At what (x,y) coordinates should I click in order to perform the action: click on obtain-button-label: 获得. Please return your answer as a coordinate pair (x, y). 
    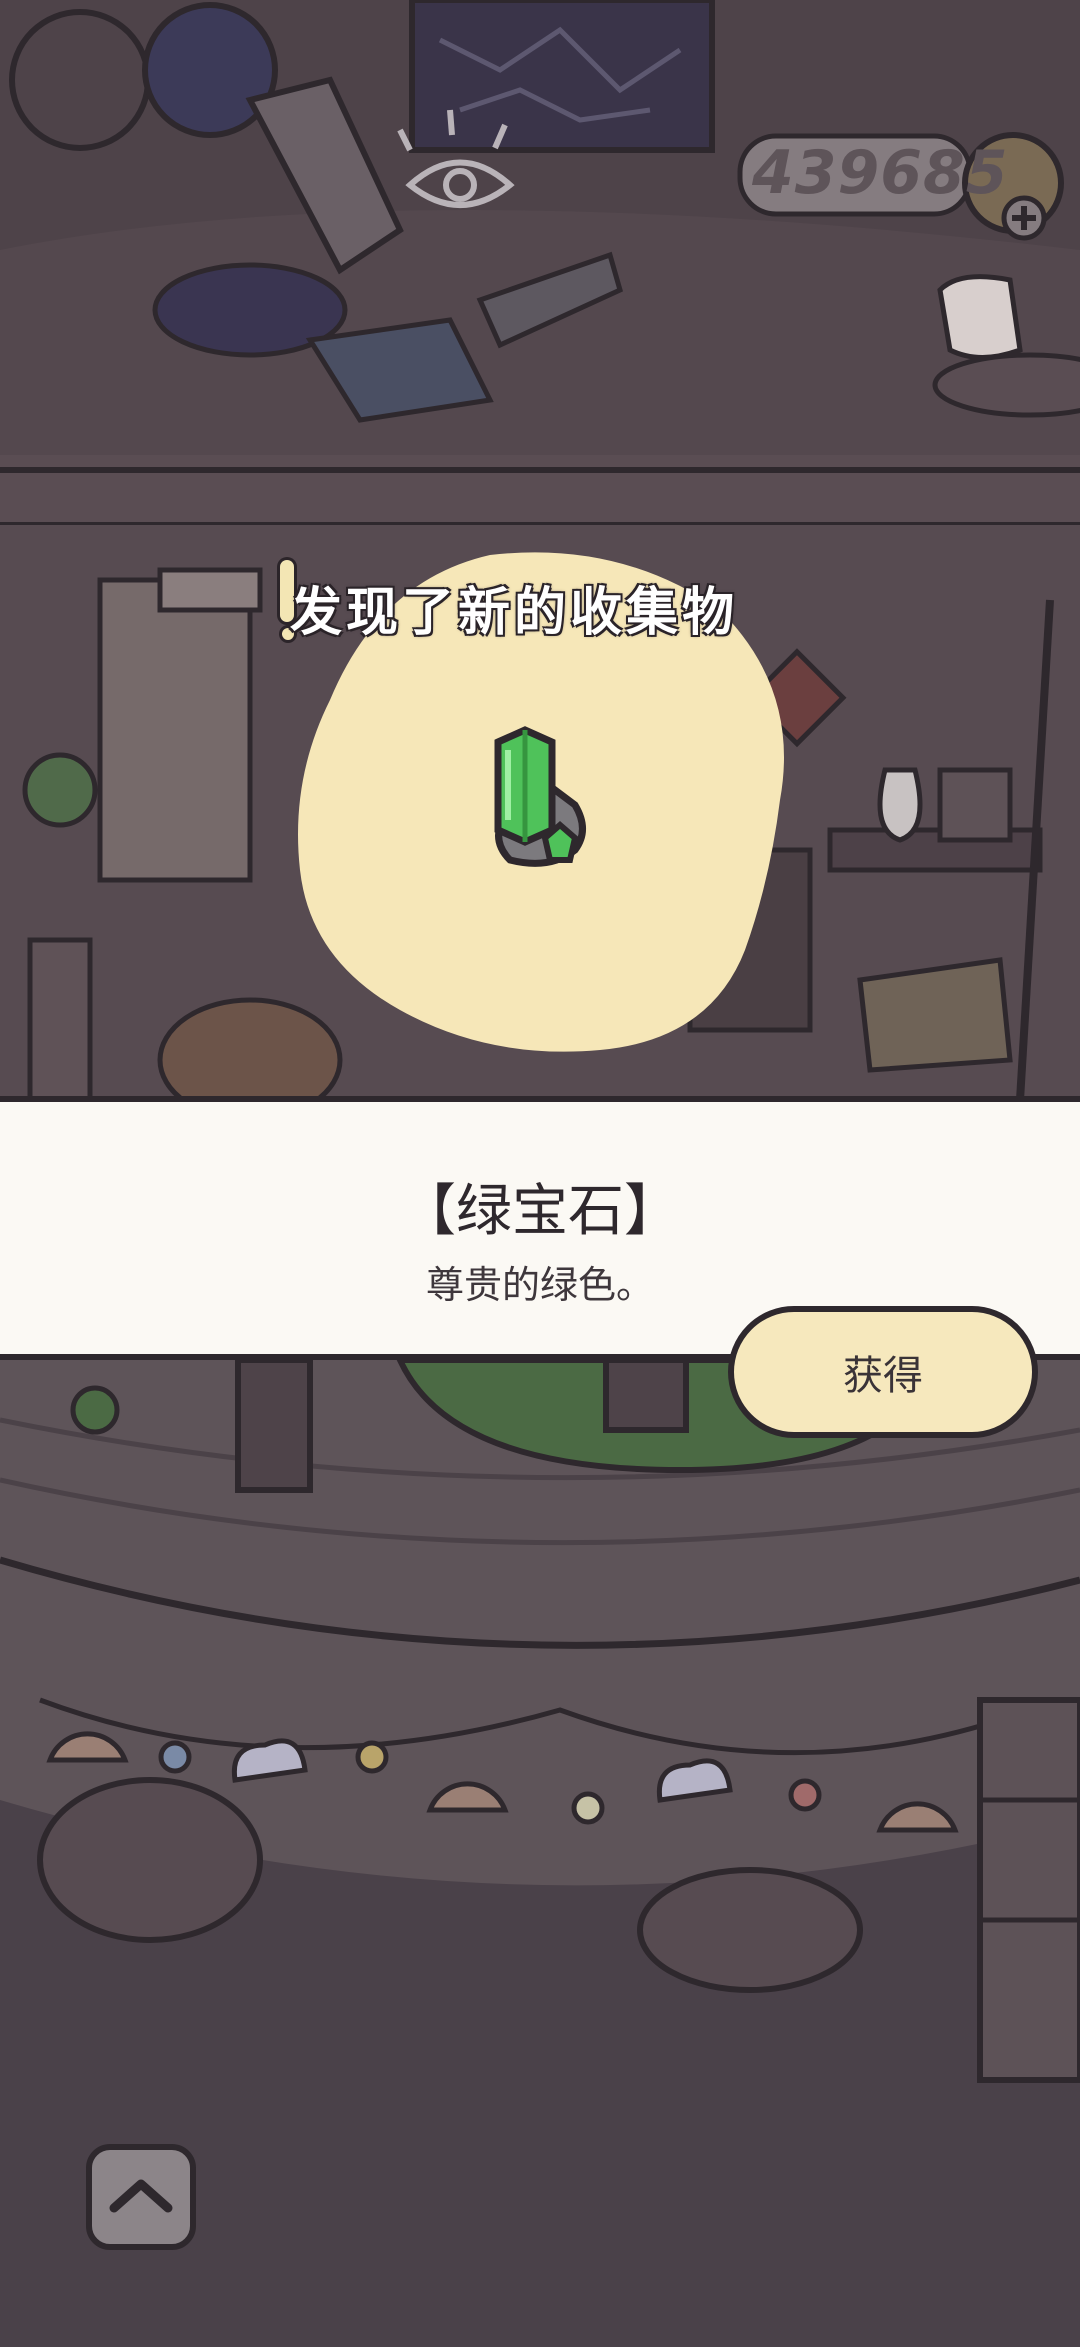
    Looking at the image, I should click on (883, 1376).